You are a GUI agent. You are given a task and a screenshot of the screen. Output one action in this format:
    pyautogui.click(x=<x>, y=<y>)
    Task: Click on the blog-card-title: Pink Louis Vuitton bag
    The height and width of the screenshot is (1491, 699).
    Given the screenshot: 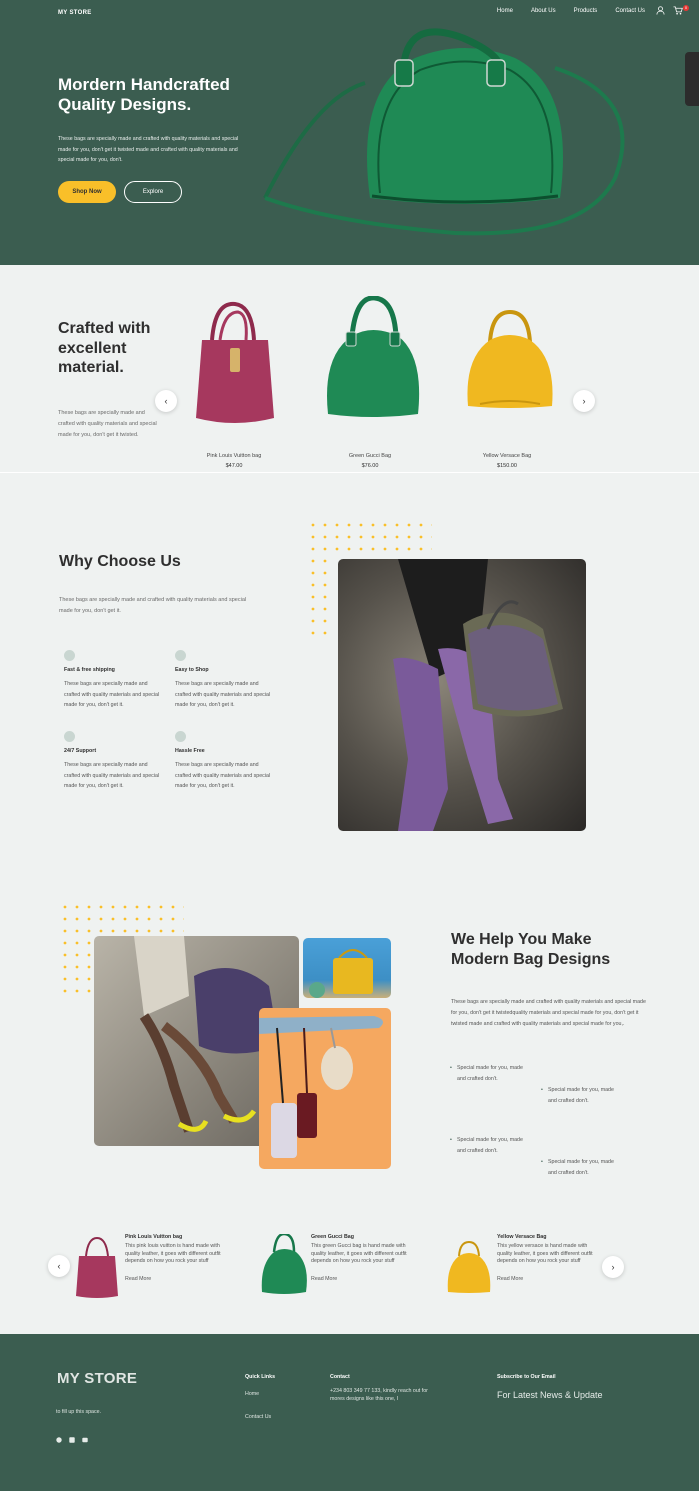 What is the action you would take?
    pyautogui.click(x=154, y=1237)
    